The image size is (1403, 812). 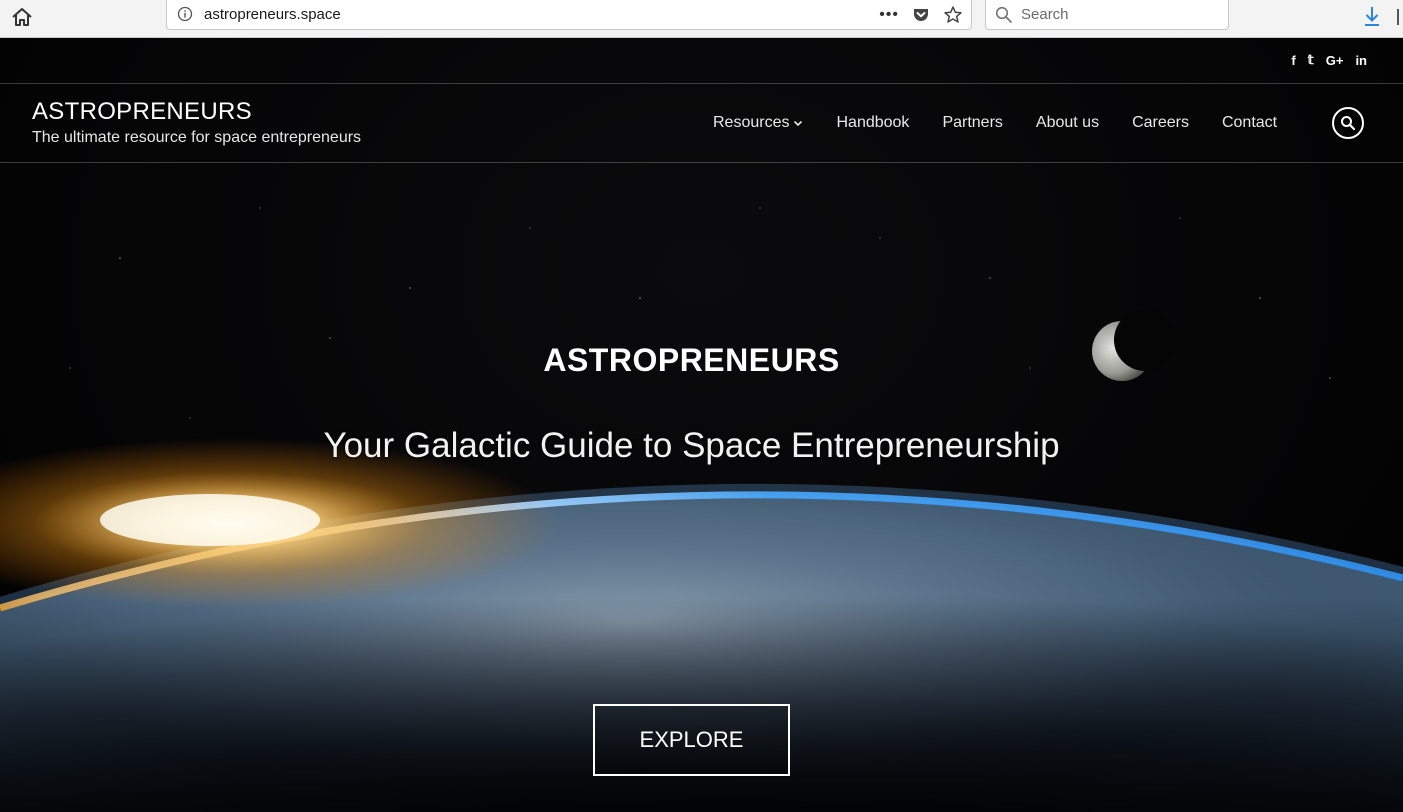 What do you see at coordinates (751, 122) in the screenshot?
I see `nav-resources-label: Resources` at bounding box center [751, 122].